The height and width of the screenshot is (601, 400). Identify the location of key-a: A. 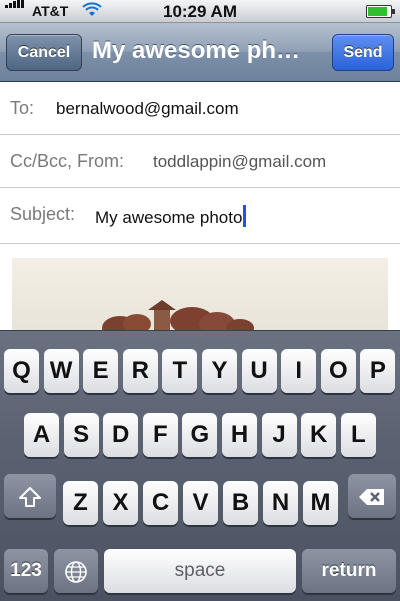
(41, 435).